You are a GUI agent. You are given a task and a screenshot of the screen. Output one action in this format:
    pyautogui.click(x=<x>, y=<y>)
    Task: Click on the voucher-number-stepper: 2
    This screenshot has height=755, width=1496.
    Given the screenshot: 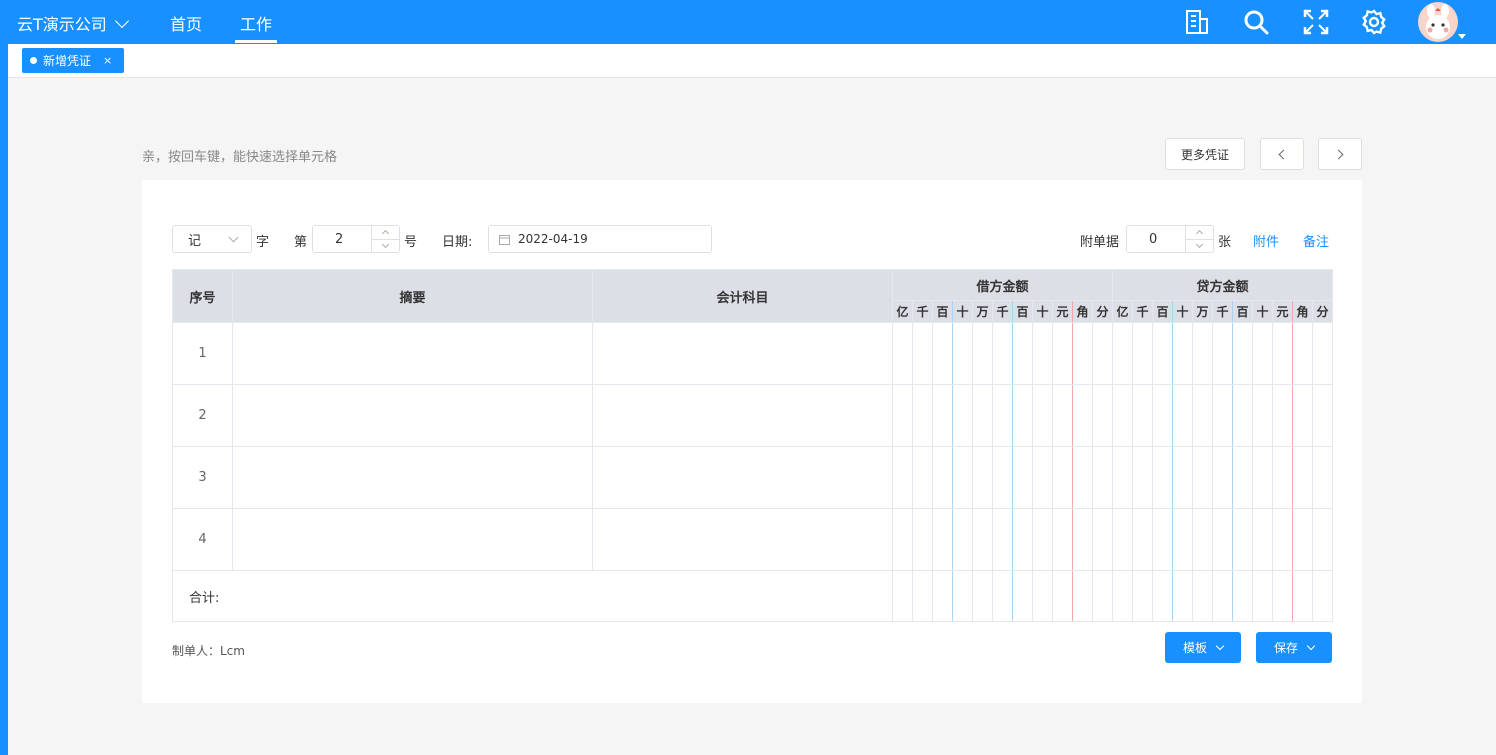 What is the action you would take?
    pyautogui.click(x=356, y=239)
    